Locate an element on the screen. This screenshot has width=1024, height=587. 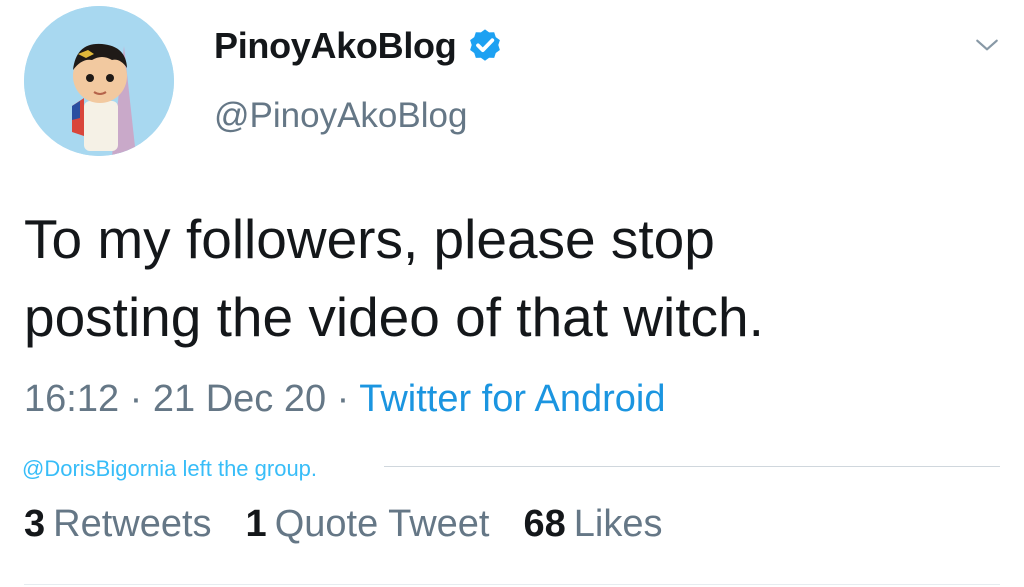
tweet-meta: 16:12 · 21 Dec 20 · Twitter for Android is located at coordinates (344, 399).